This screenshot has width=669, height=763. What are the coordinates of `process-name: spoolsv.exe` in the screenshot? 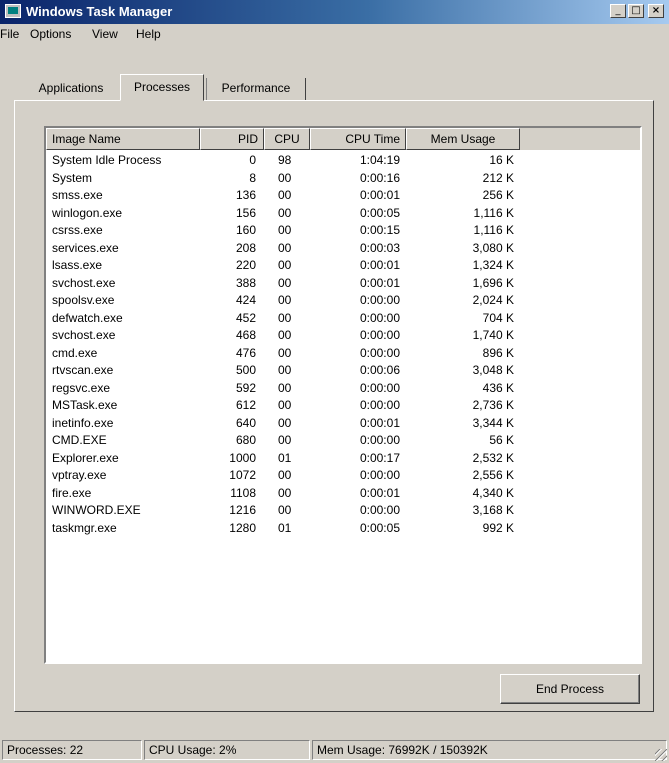 It's located at (83, 300).